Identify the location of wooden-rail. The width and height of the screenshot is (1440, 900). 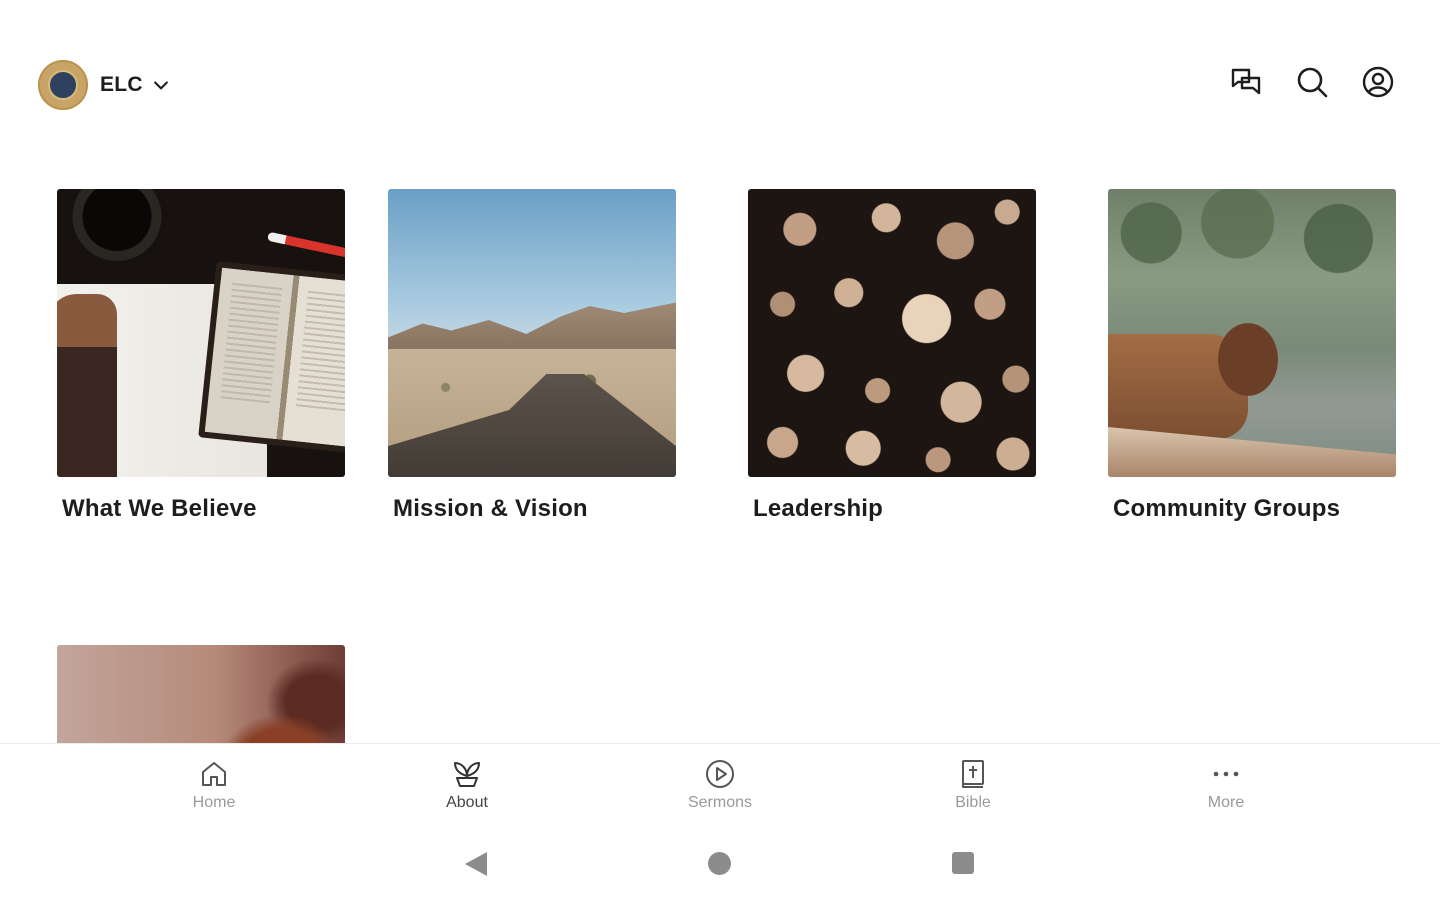
(1252, 452).